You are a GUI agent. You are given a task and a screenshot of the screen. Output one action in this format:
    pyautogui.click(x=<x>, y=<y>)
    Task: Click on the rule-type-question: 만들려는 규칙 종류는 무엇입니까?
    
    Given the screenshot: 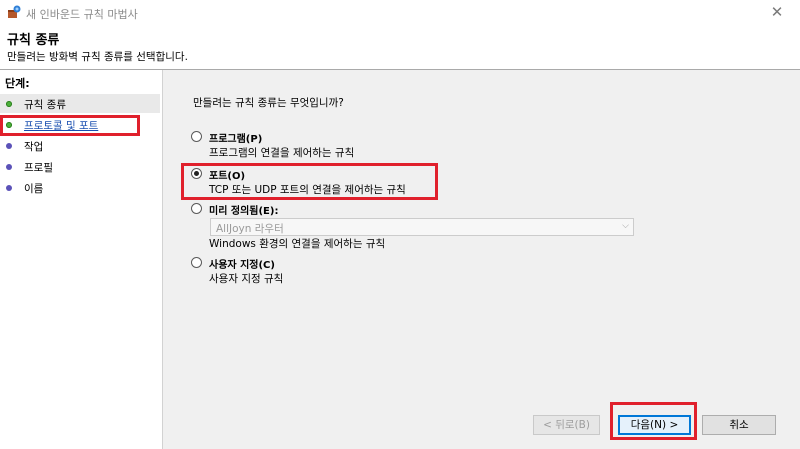 What is the action you would take?
    pyautogui.click(x=268, y=103)
    